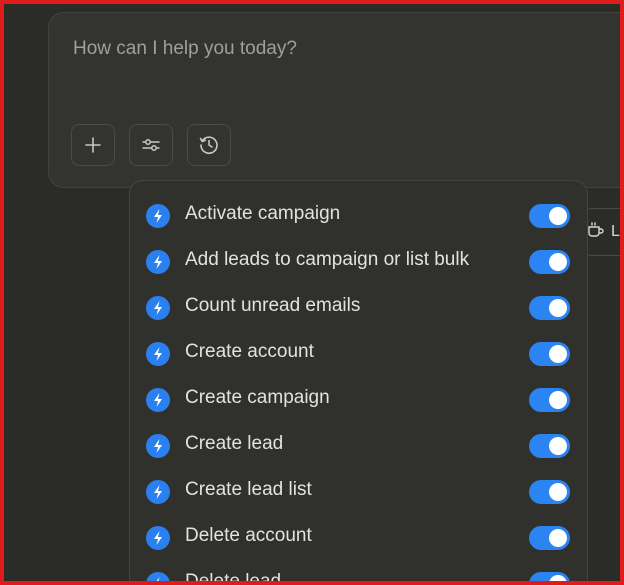  I want to click on tool-item-label: Count unread emails, so click(273, 305).